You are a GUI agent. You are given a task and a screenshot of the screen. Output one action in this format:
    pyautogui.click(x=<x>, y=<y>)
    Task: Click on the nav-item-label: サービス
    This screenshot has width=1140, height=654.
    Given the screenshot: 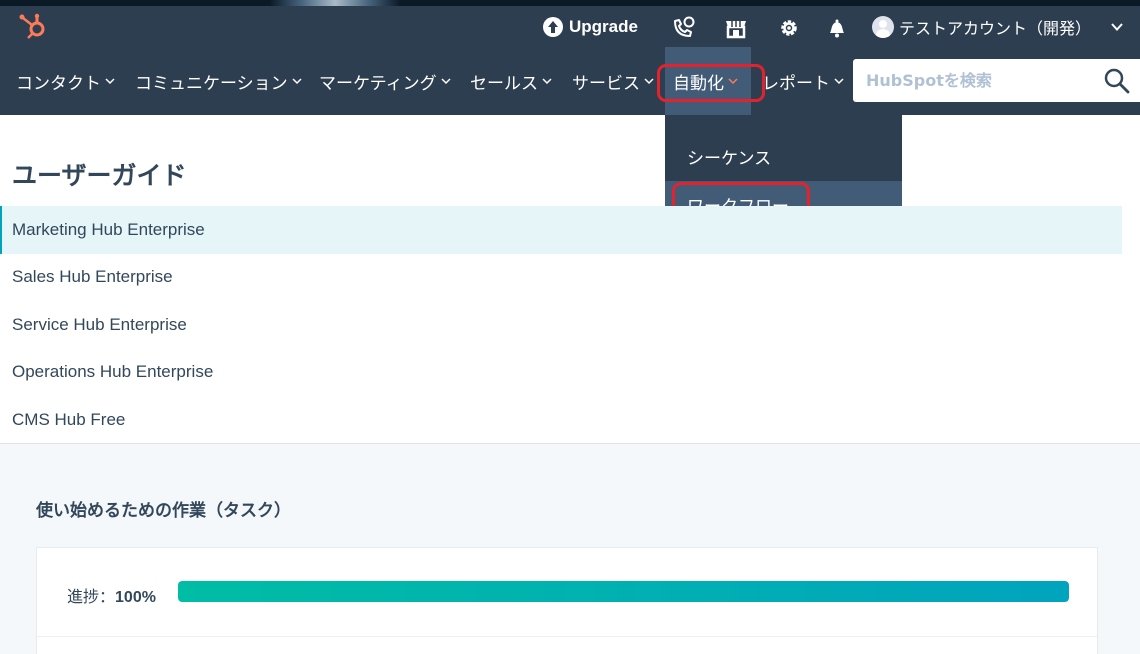 What is the action you would take?
    pyautogui.click(x=606, y=83)
    